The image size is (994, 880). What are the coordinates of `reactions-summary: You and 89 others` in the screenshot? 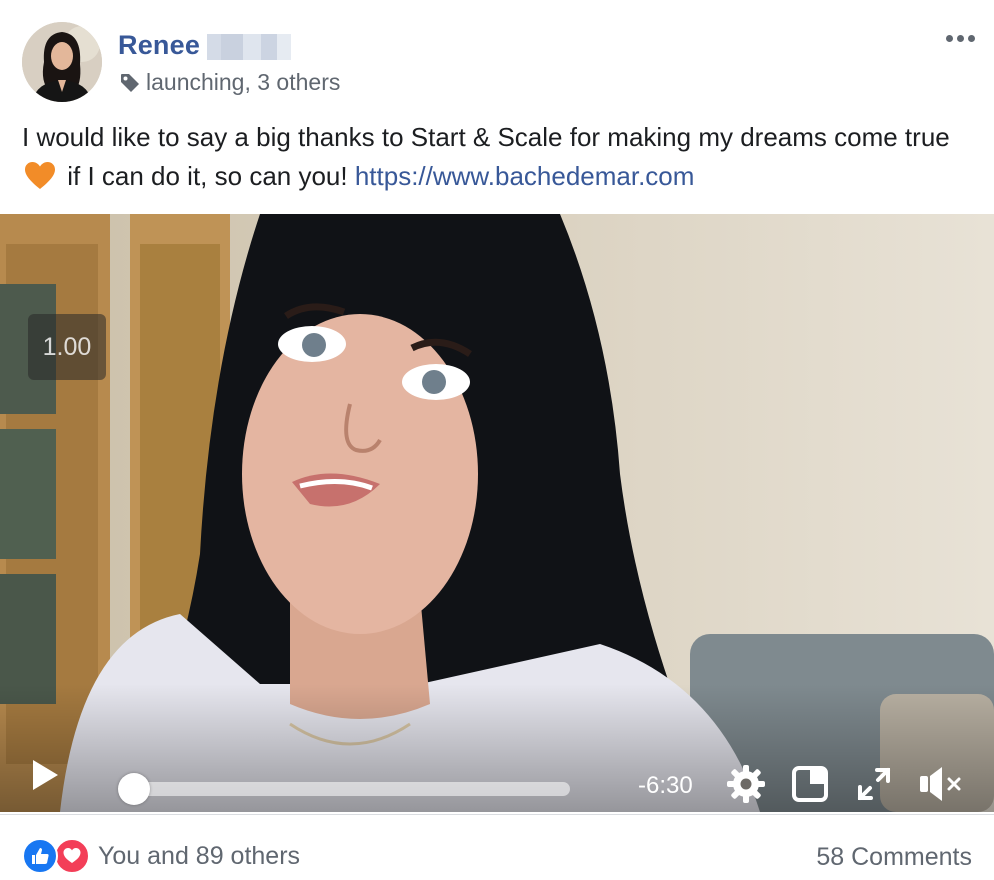 It's located at (161, 856).